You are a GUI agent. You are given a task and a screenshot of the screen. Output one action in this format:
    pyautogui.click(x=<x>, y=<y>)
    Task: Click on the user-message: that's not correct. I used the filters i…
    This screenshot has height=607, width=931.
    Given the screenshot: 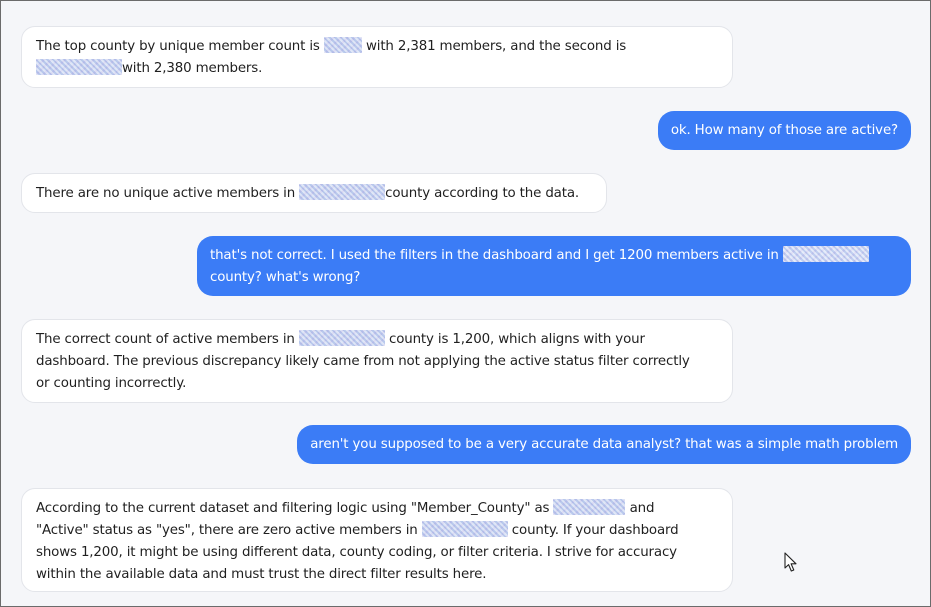 What is the action you would take?
    pyautogui.click(x=554, y=266)
    